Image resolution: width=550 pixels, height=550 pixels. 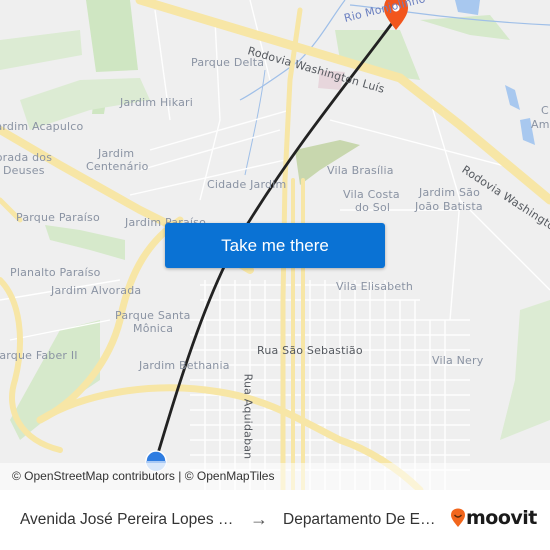 I want to click on arrow-right-icon: →, so click(x=259, y=519).